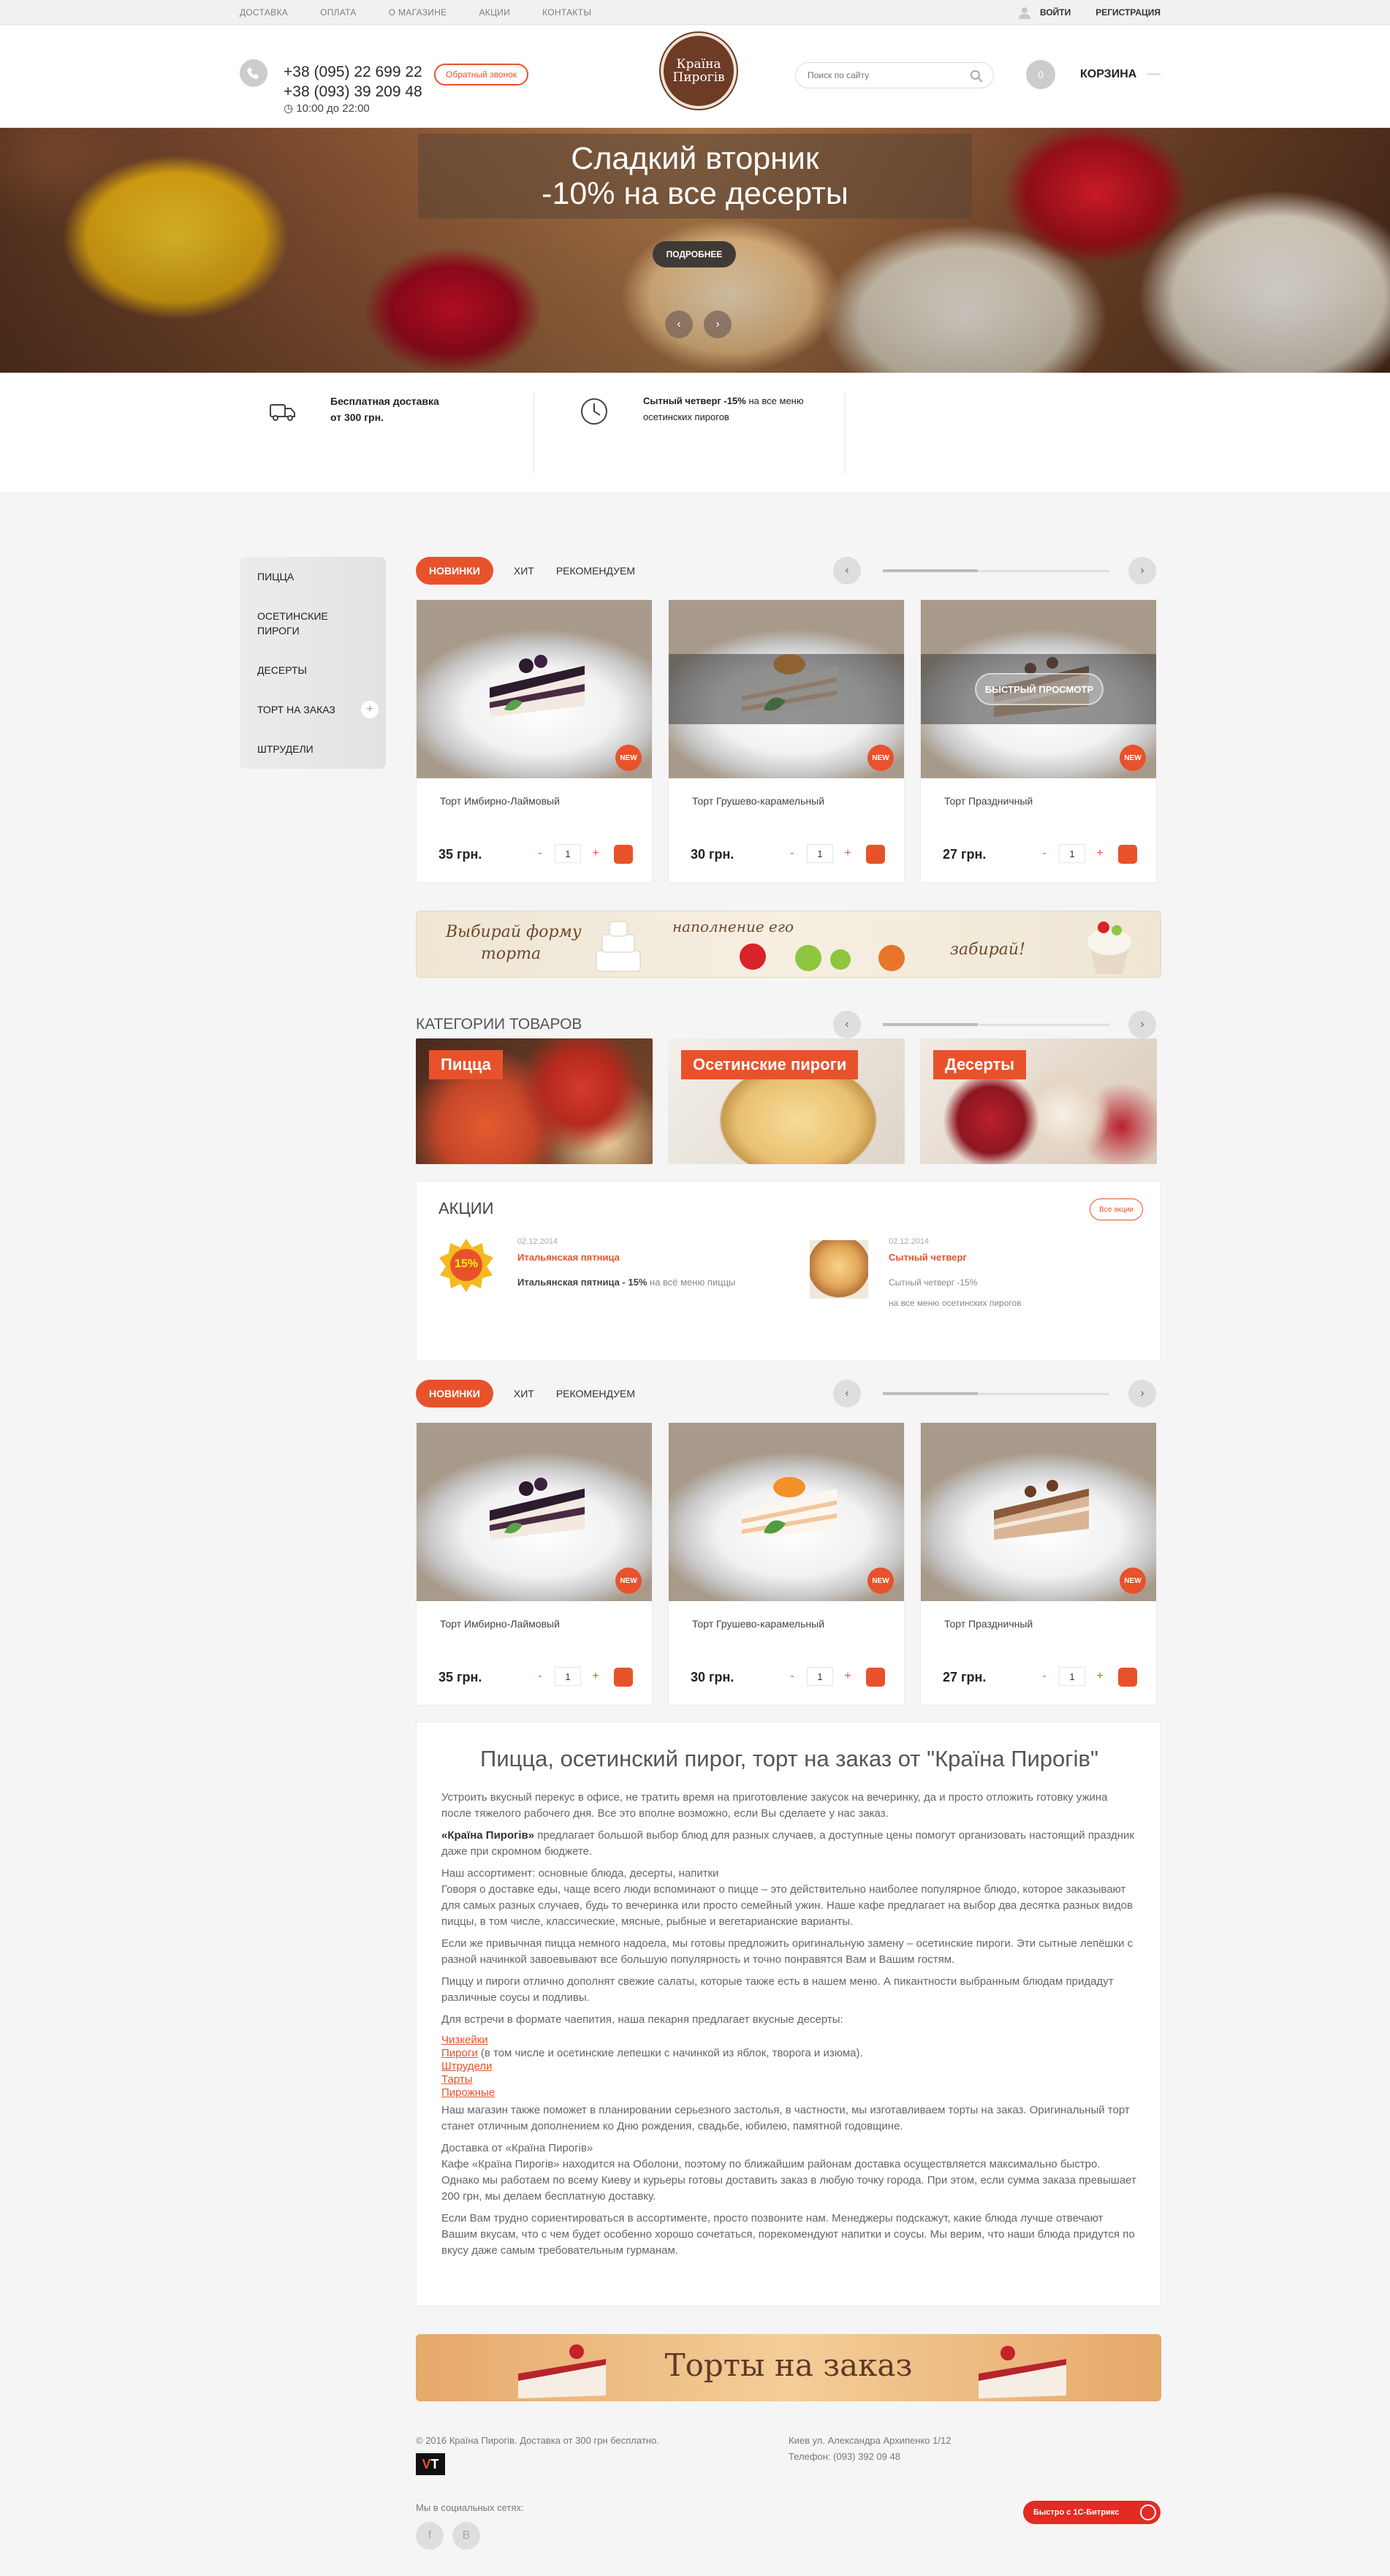 The image size is (1390, 2576). Describe the element at coordinates (1116, 1209) in the screenshot. I see `all-promotions-button: Все акции` at that location.